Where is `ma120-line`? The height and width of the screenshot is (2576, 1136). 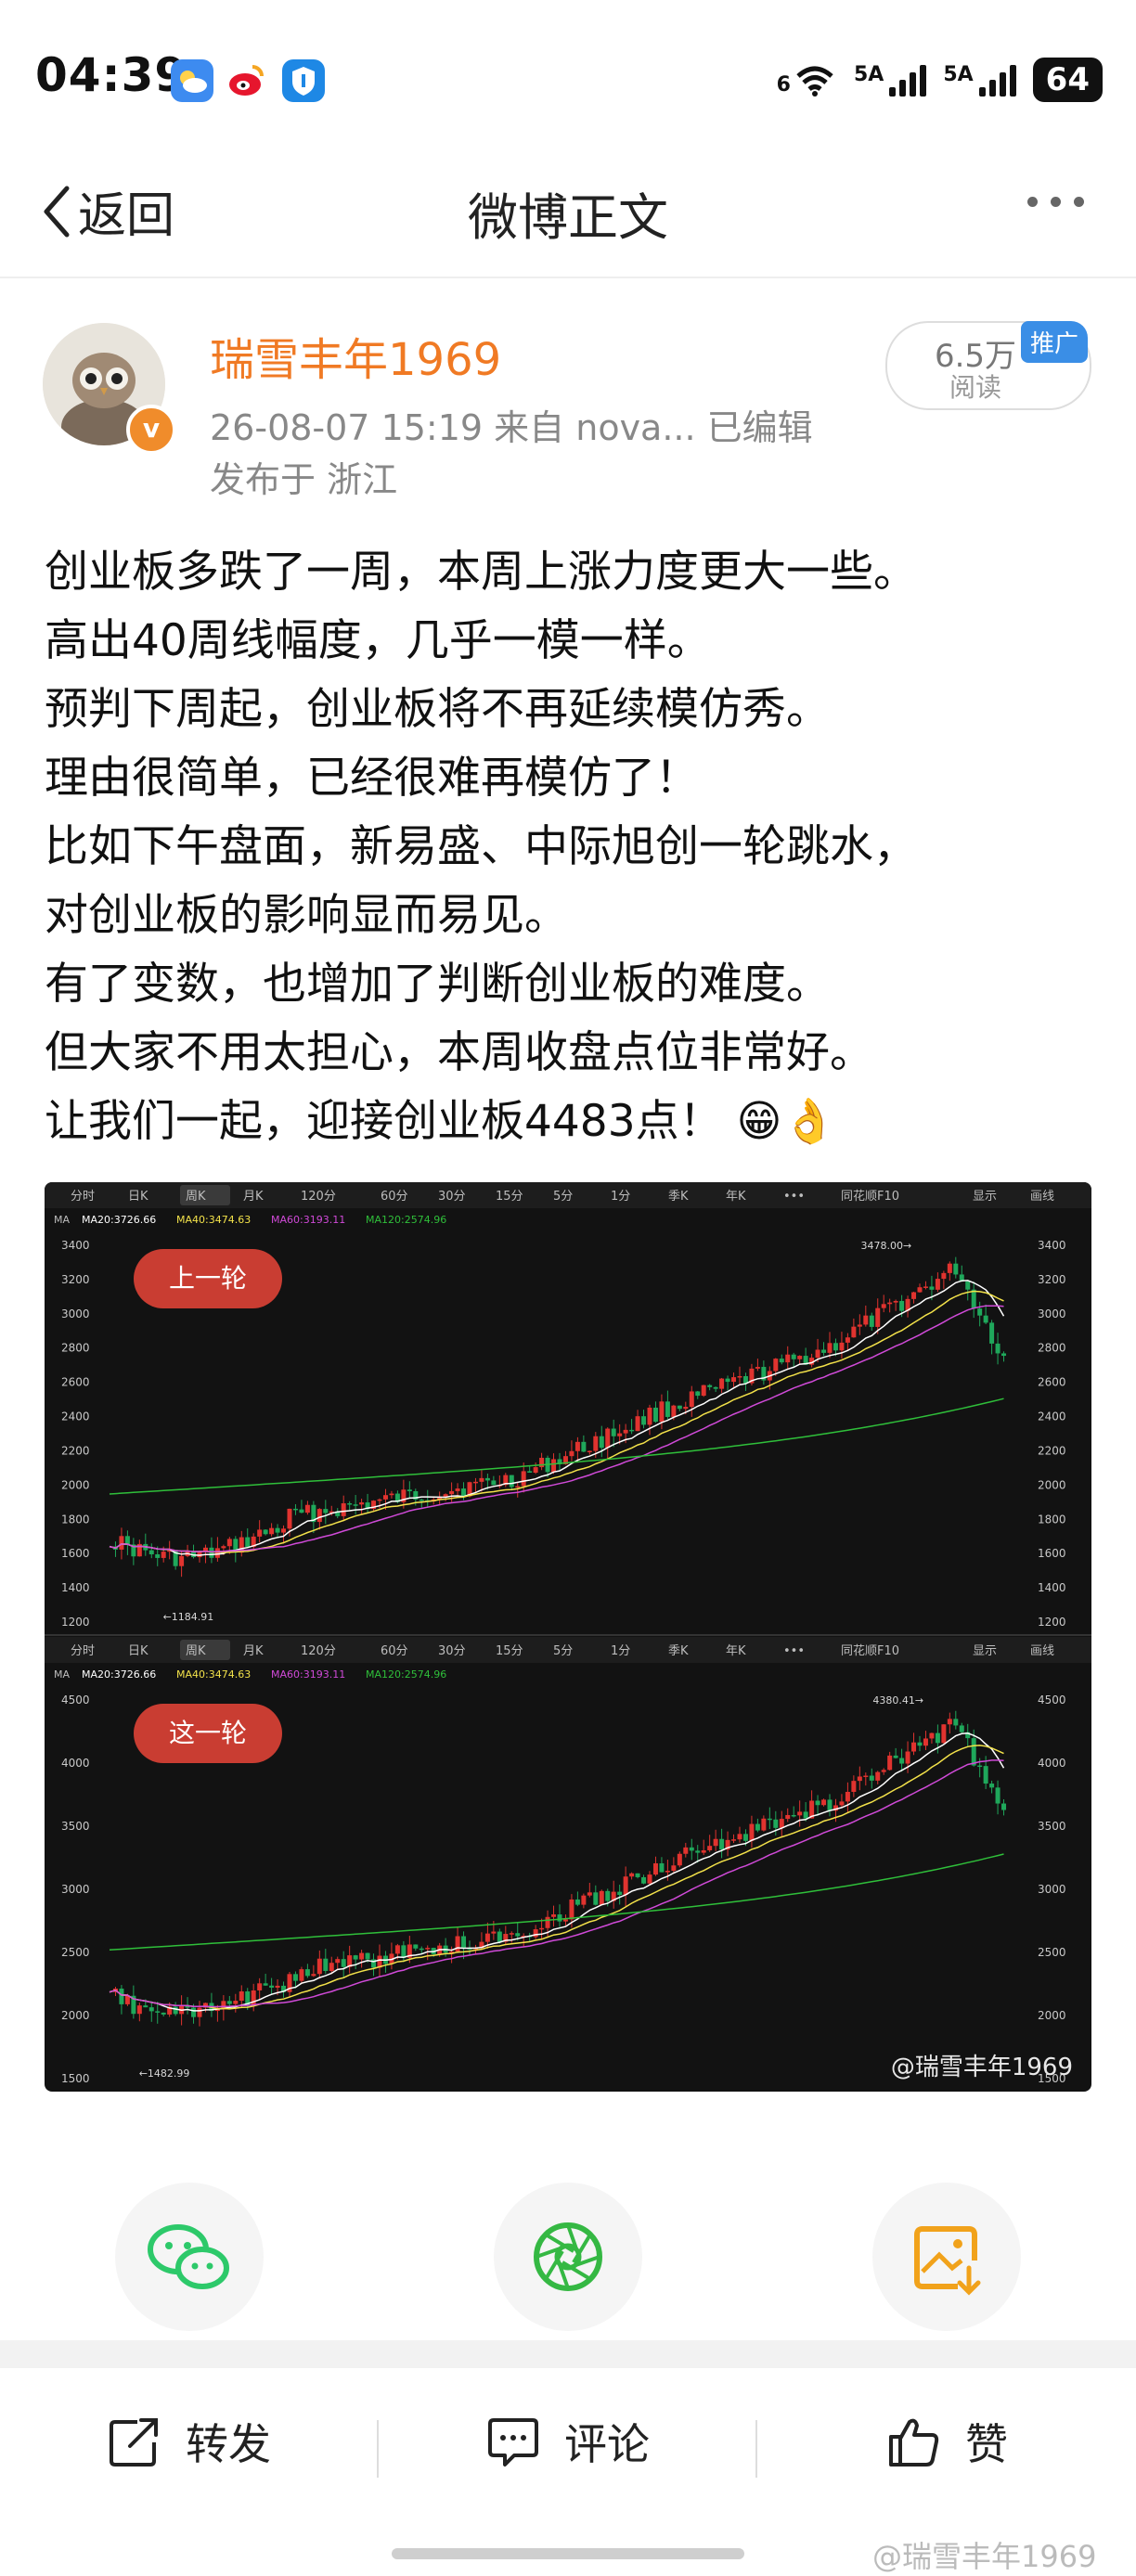
ma120-line is located at coordinates (556, 1902).